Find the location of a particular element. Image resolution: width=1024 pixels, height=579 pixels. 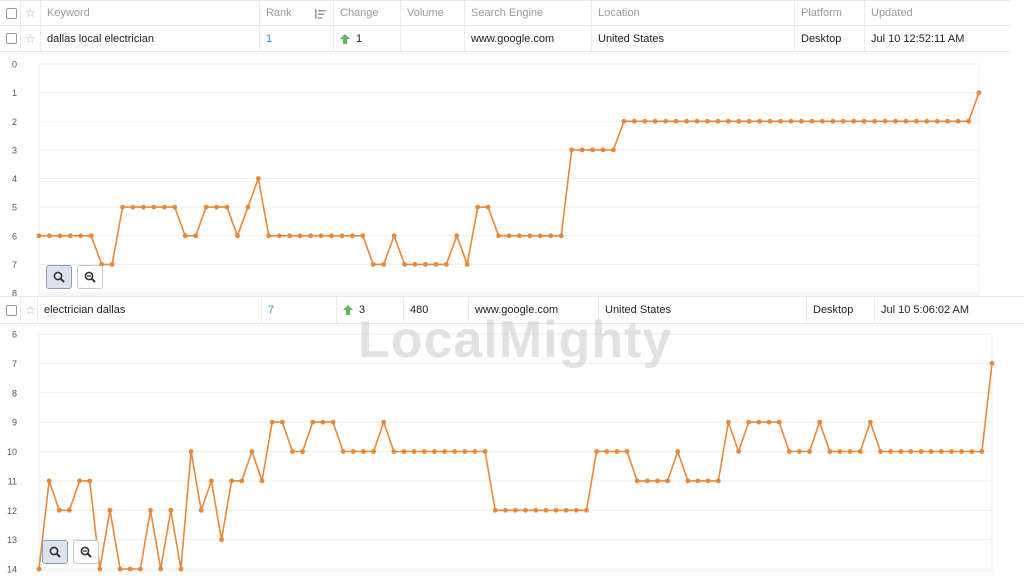

y-tick-label: 1 is located at coordinates (14, 93).